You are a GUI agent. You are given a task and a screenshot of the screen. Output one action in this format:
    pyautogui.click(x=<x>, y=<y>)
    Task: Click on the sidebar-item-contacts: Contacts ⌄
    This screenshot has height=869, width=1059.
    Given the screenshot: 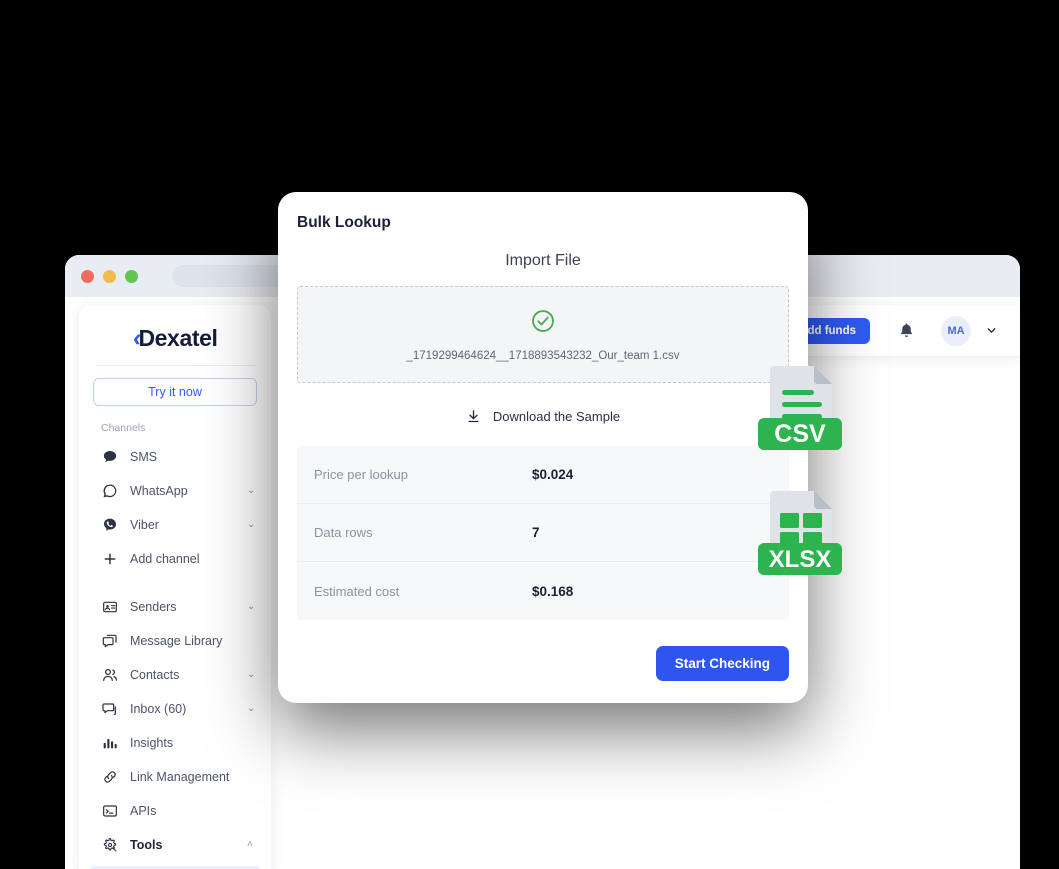 What is the action you would take?
    pyautogui.click(x=175, y=675)
    